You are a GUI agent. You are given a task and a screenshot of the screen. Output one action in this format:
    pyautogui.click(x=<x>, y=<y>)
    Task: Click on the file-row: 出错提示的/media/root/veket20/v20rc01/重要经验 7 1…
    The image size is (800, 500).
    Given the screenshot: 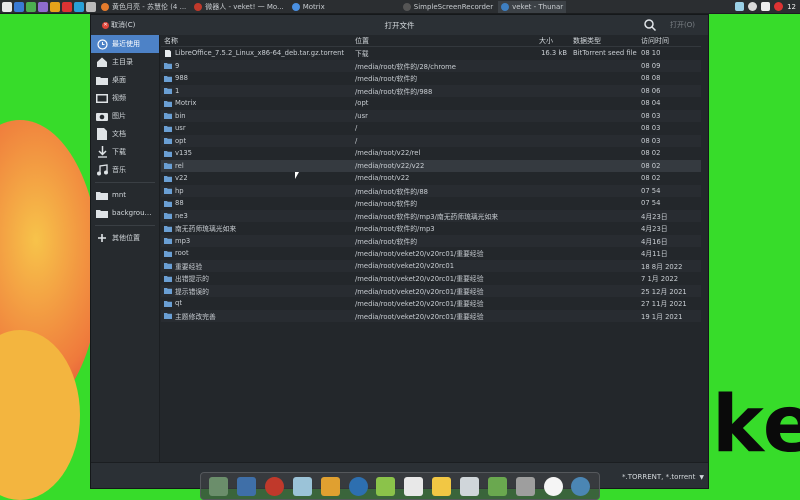 What is the action you would take?
    pyautogui.click(x=431, y=278)
    